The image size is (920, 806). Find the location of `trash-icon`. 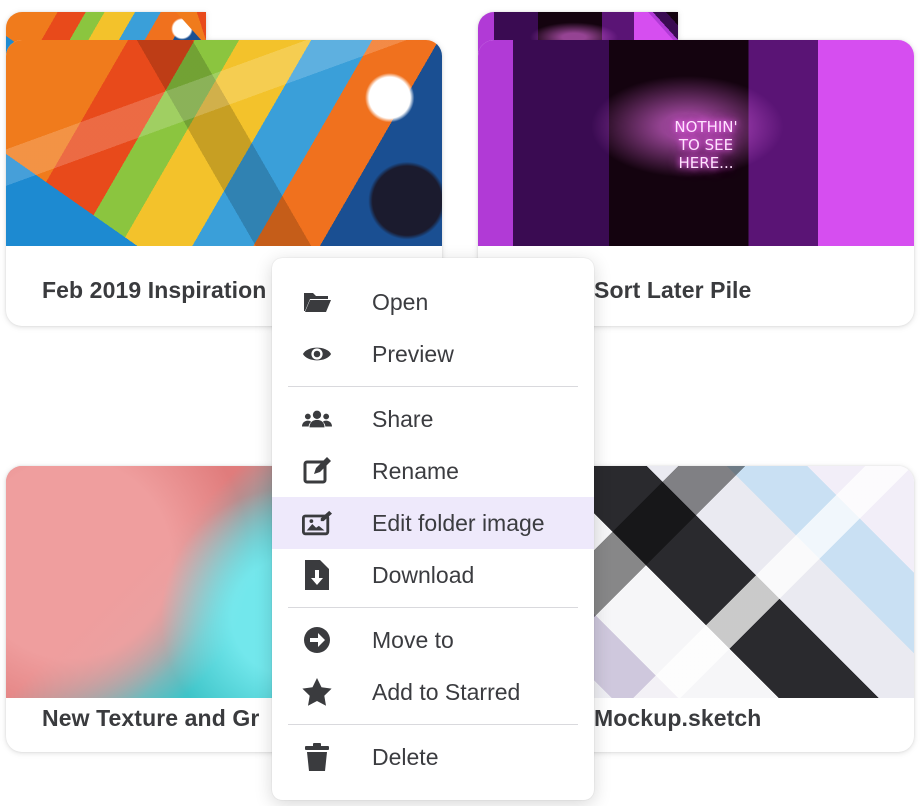

trash-icon is located at coordinates (317, 757).